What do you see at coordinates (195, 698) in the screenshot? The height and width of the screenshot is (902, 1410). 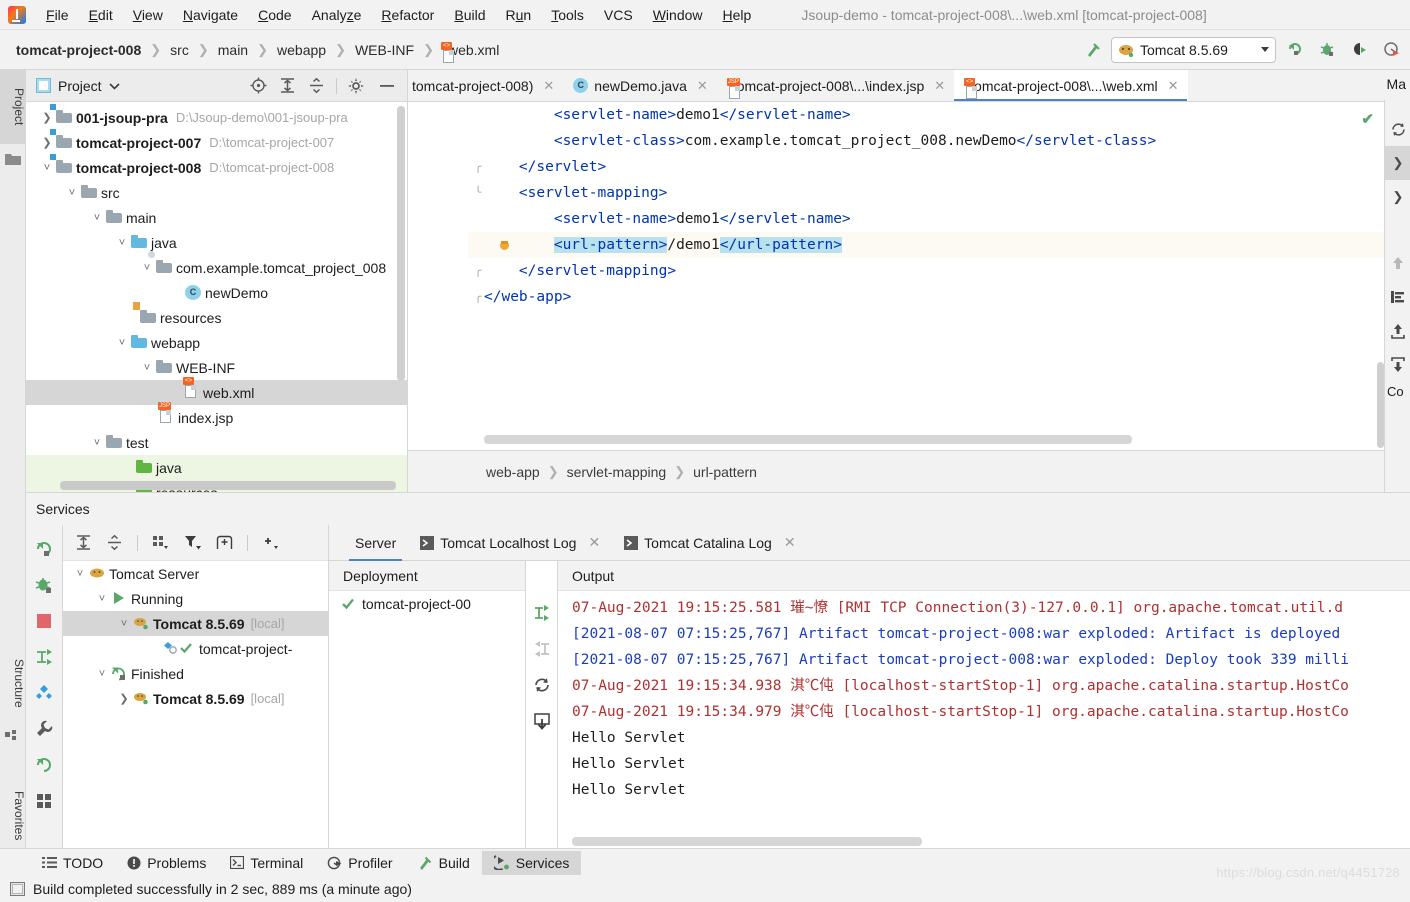 I see `services-tree-item-tomcat-8569-finished: ❯ Tomcat 8.5.69 [local]` at bounding box center [195, 698].